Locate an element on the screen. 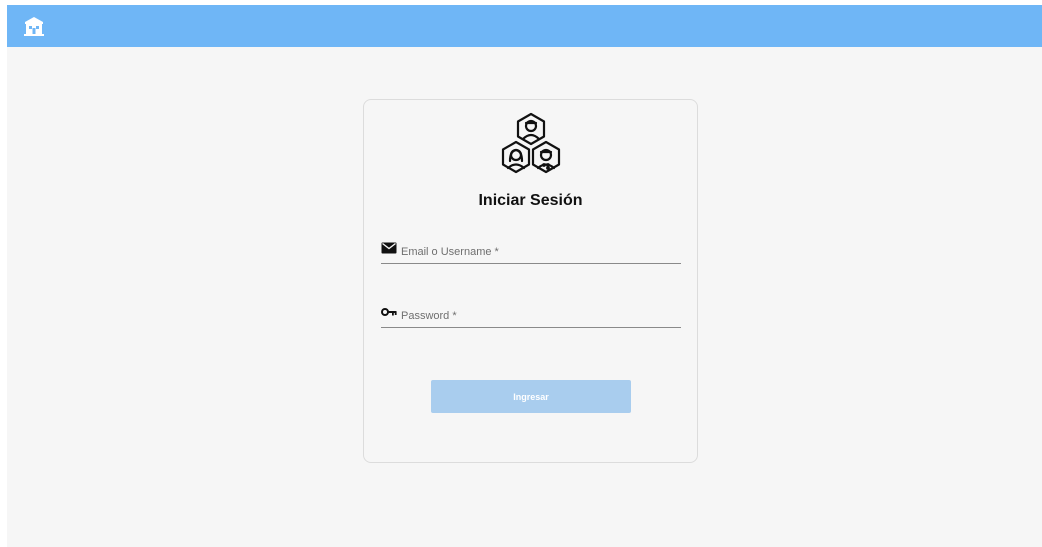  email-input is located at coordinates (540, 252).